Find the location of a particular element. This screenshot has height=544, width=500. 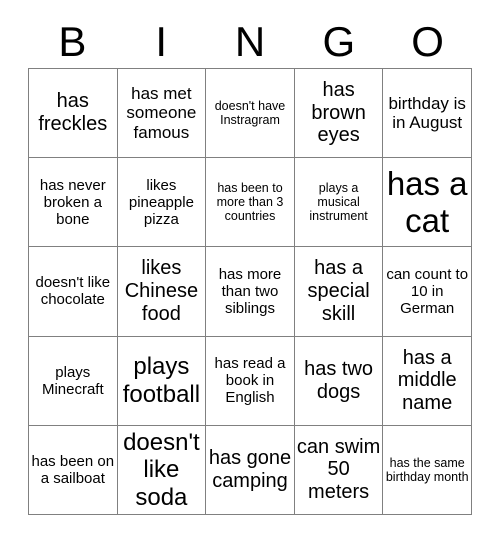

bingo-cell: has been to more than 3 countries is located at coordinates (250, 203).